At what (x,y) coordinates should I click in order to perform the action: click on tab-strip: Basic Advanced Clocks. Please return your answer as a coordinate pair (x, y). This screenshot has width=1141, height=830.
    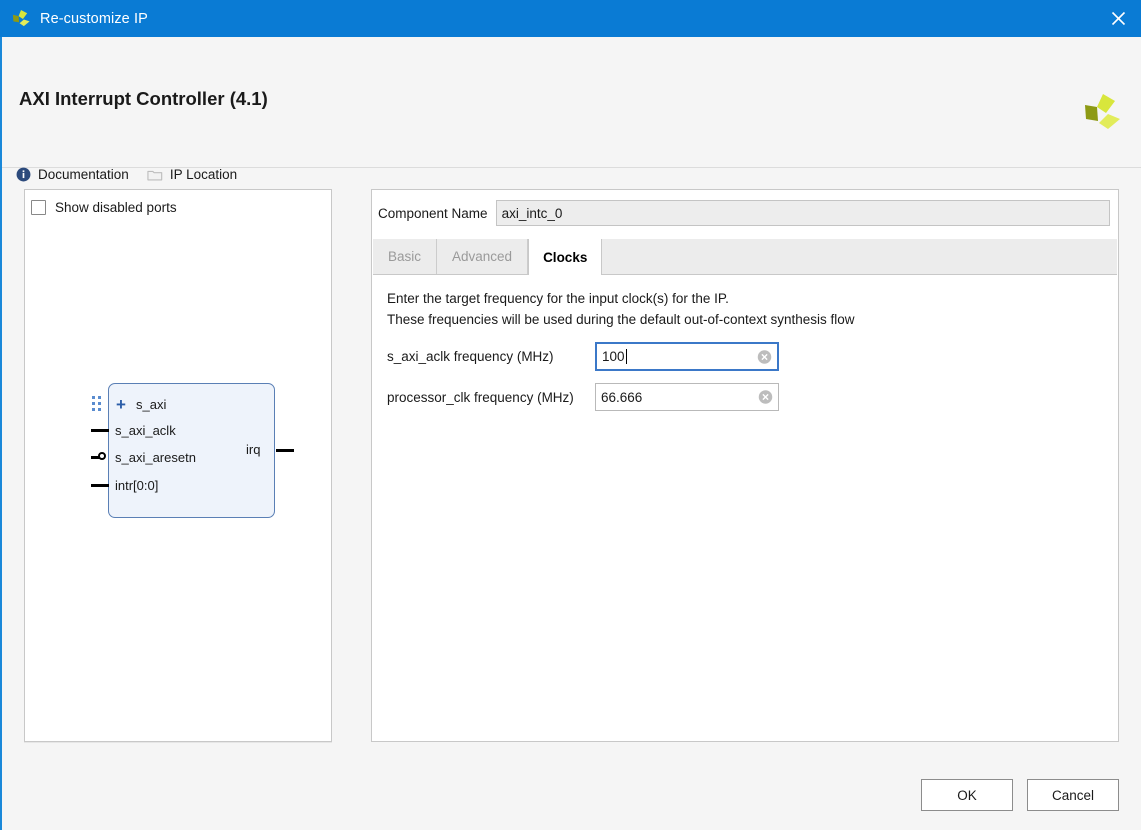
    Looking at the image, I should click on (745, 257).